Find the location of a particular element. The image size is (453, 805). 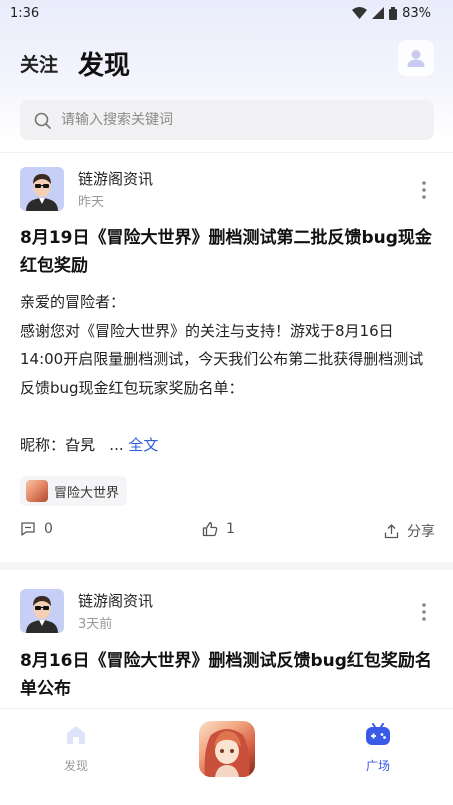

user-icon is located at coordinates (416, 58).